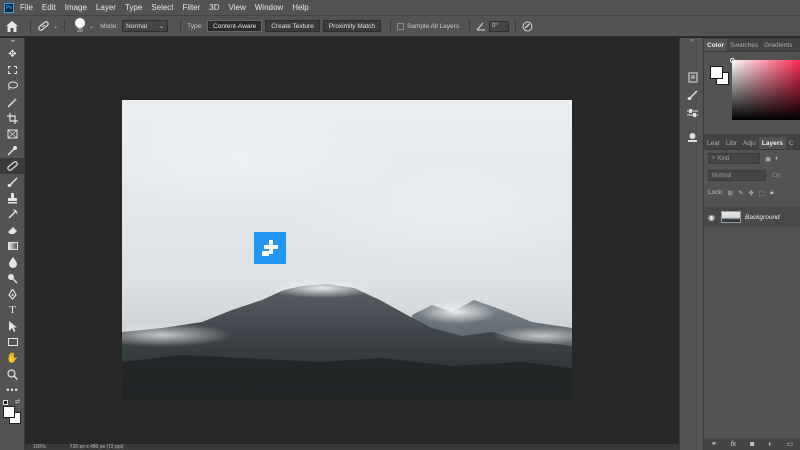  I want to click on marquee-tool, so click(12, 70).